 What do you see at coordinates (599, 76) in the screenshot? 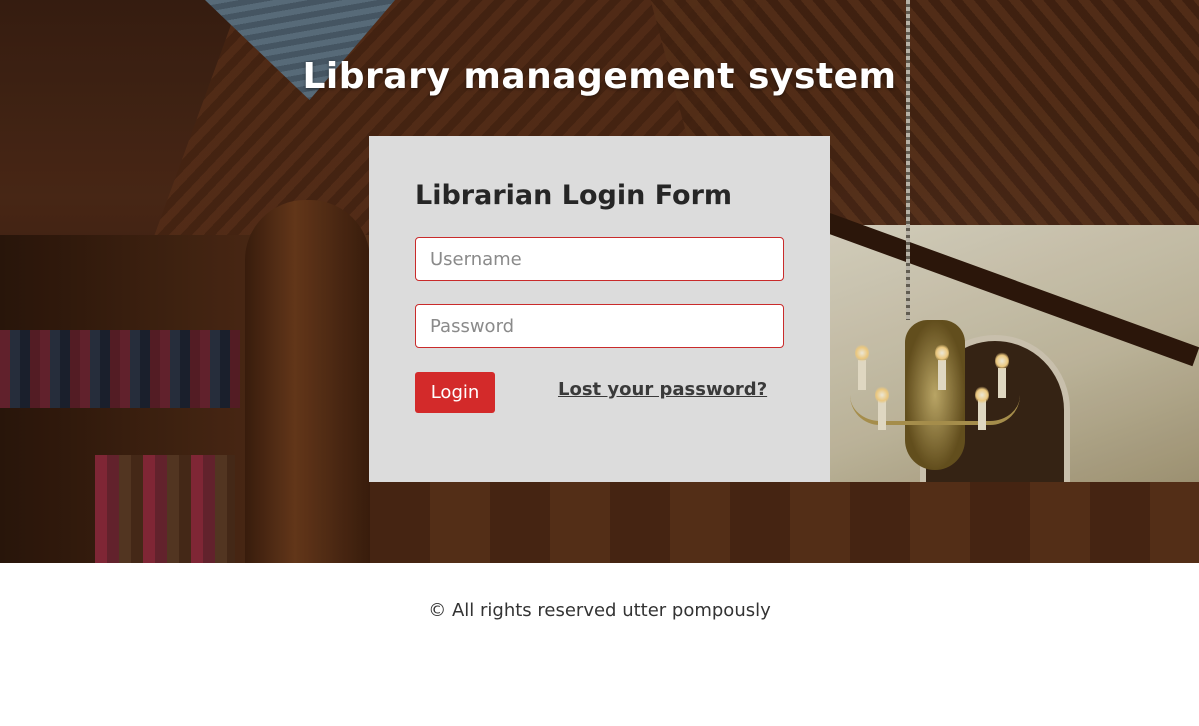
I see `site-title: Library management system` at bounding box center [599, 76].